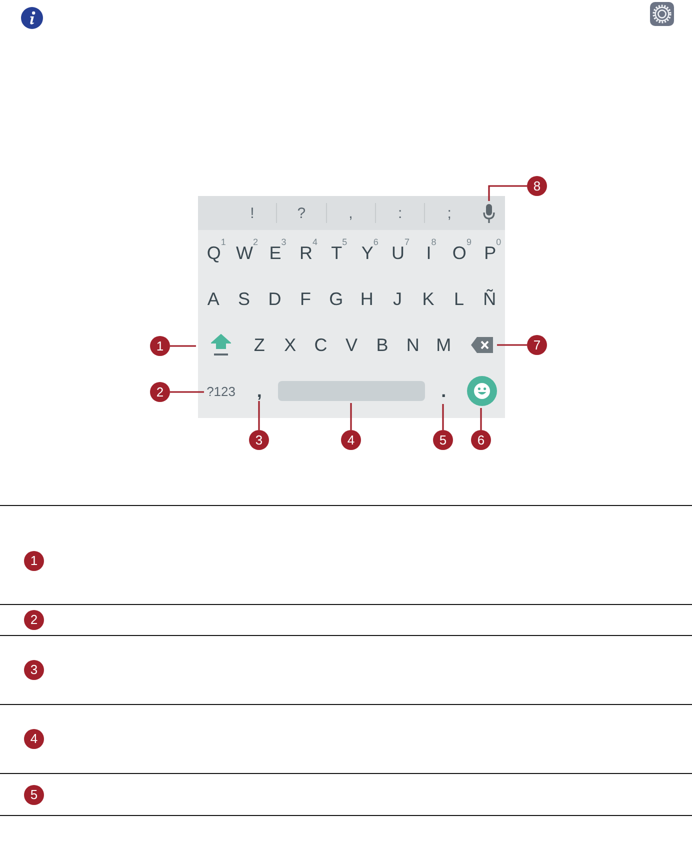  I want to click on punctuation-key: ., so click(443, 391).